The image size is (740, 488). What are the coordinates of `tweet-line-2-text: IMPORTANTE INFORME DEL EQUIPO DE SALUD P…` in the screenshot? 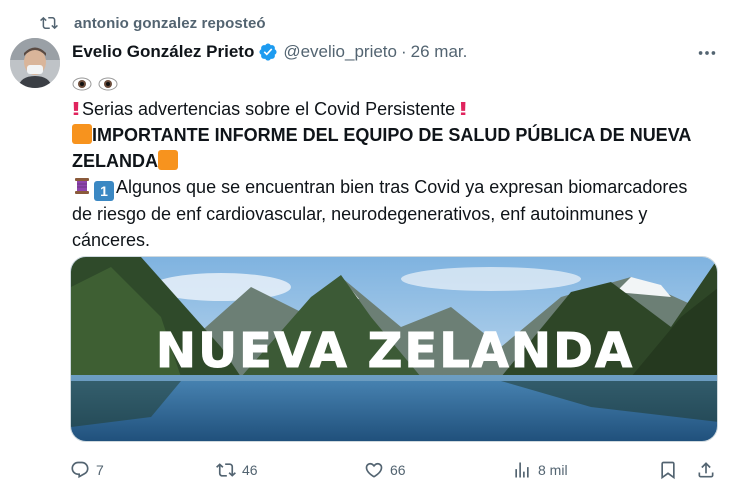 It's located at (392, 135).